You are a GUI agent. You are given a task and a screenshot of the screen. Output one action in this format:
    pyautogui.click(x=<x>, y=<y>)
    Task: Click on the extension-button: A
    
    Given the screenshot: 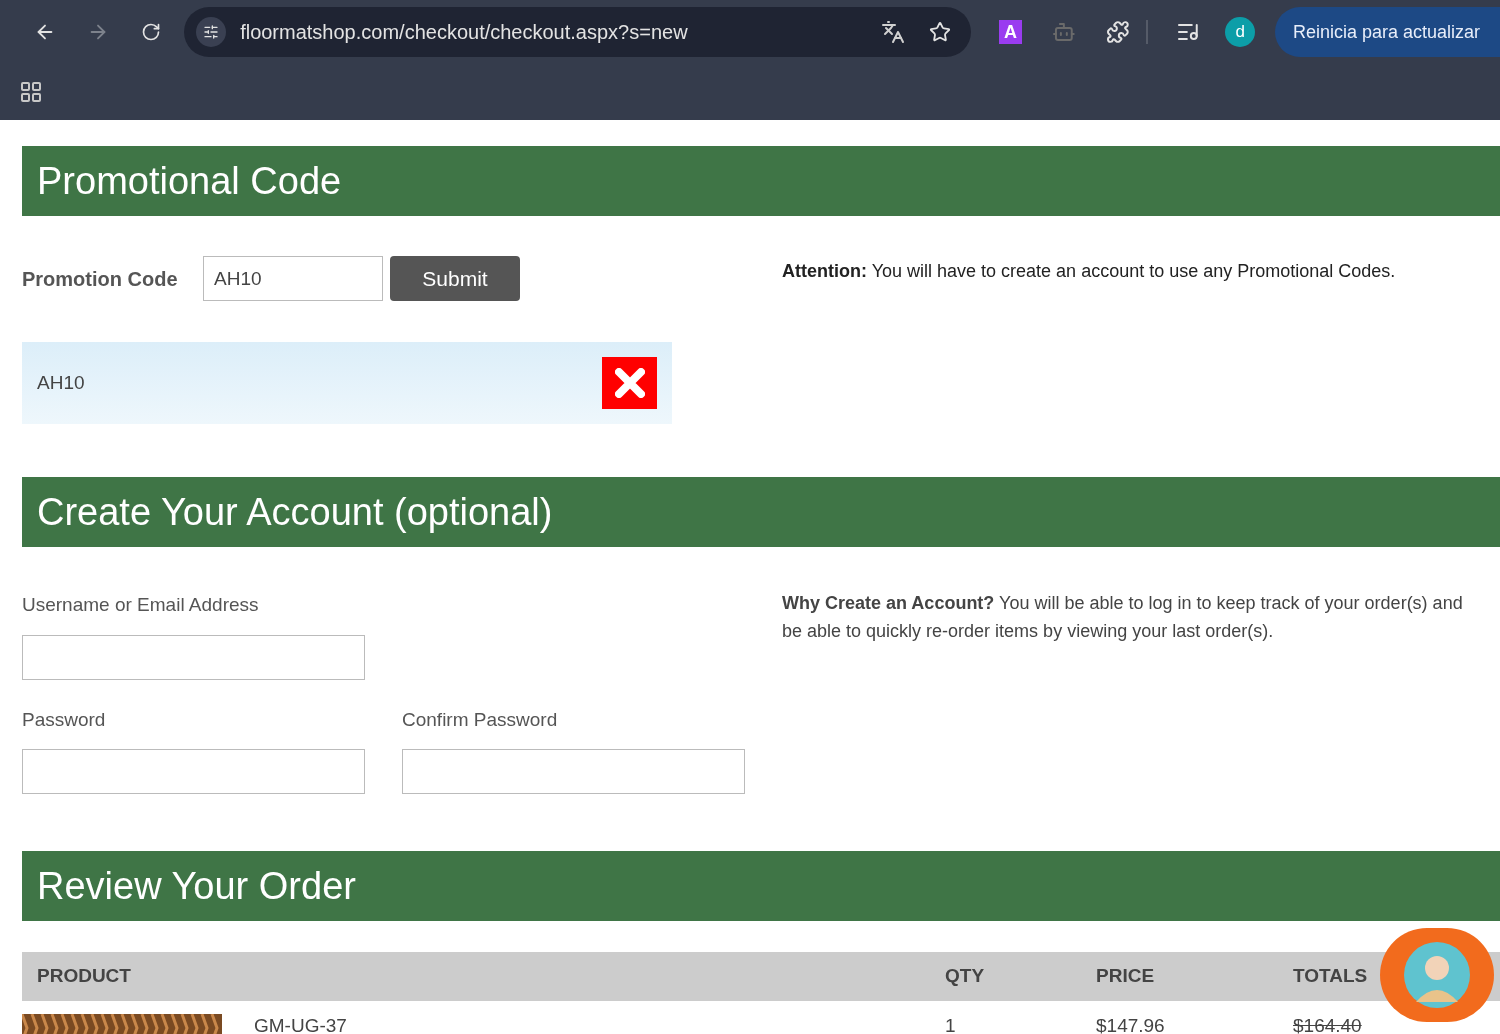 What is the action you would take?
    pyautogui.click(x=1010, y=32)
    